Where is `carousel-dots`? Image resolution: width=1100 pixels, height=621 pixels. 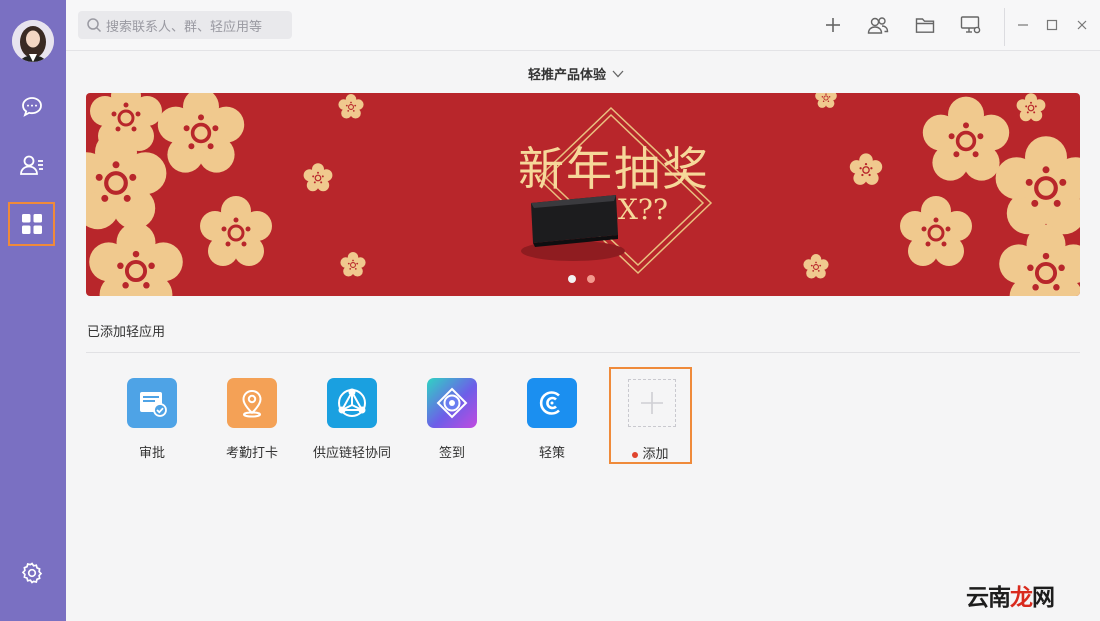
carousel-dots is located at coordinates (581, 279).